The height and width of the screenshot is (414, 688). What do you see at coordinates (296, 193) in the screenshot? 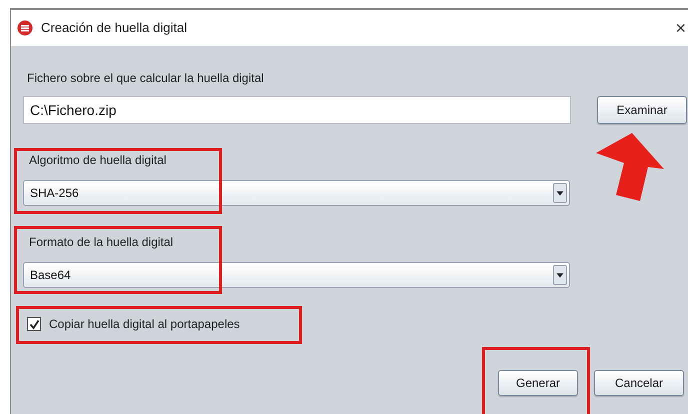
I see `dropdown: SHA-256` at bounding box center [296, 193].